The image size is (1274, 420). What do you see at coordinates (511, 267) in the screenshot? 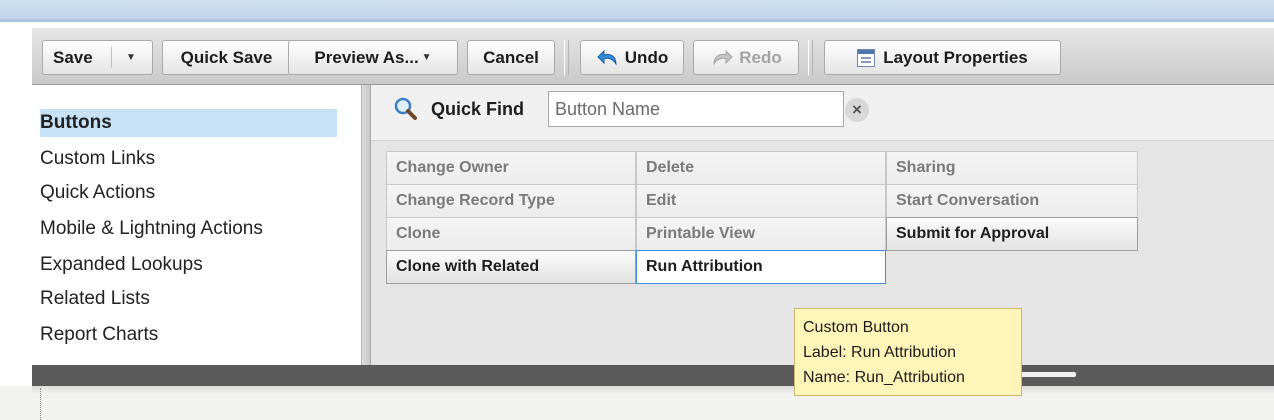
I see `palette-button-clone-with-related: Clone with Related` at bounding box center [511, 267].